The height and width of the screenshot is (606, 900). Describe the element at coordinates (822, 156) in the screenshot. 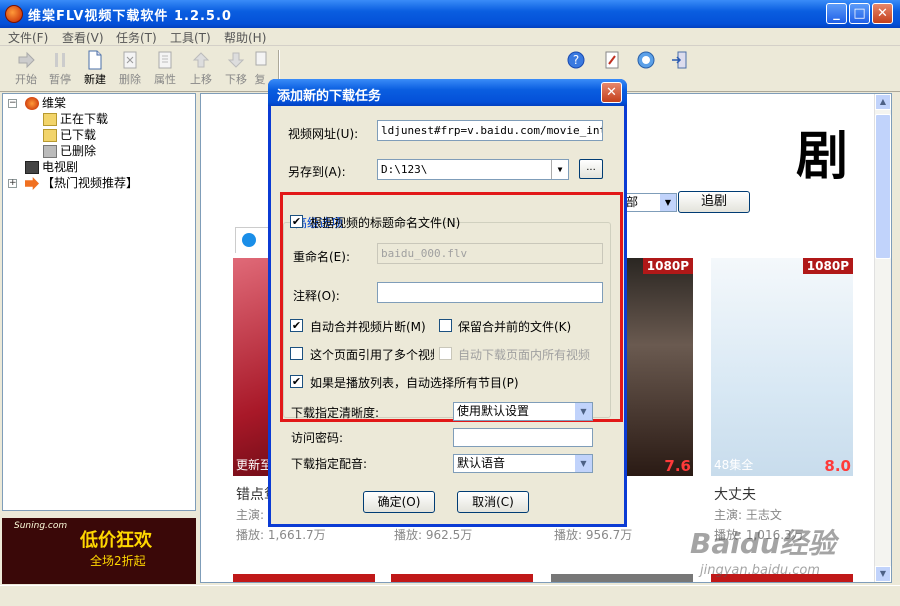

I see `content-heading: 剧` at that location.